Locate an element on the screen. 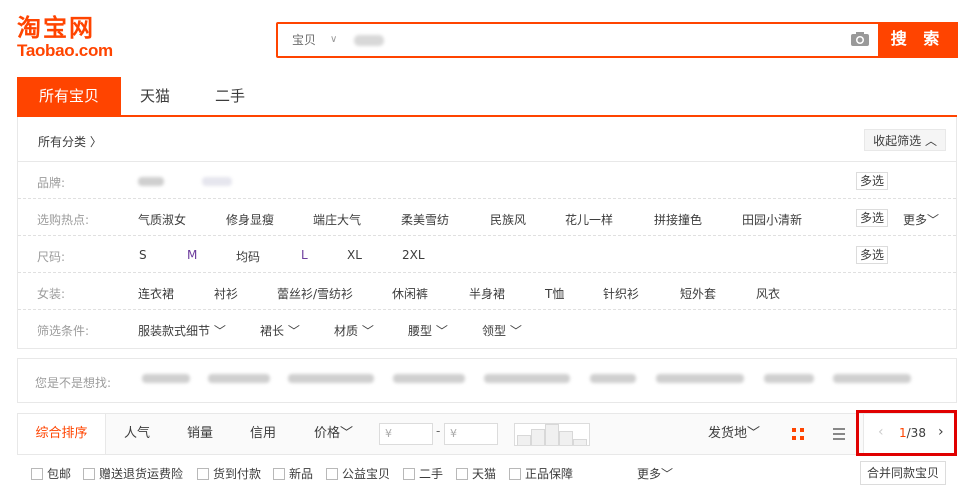 The image size is (967, 499). filter-option: 连衣裙 is located at coordinates (156, 293).